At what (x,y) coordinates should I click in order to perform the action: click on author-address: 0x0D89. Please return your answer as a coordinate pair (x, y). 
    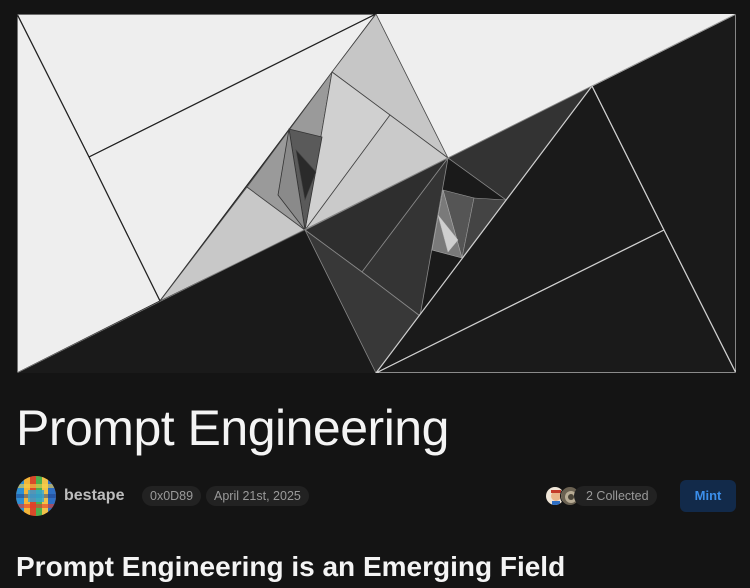
    Looking at the image, I should click on (172, 496).